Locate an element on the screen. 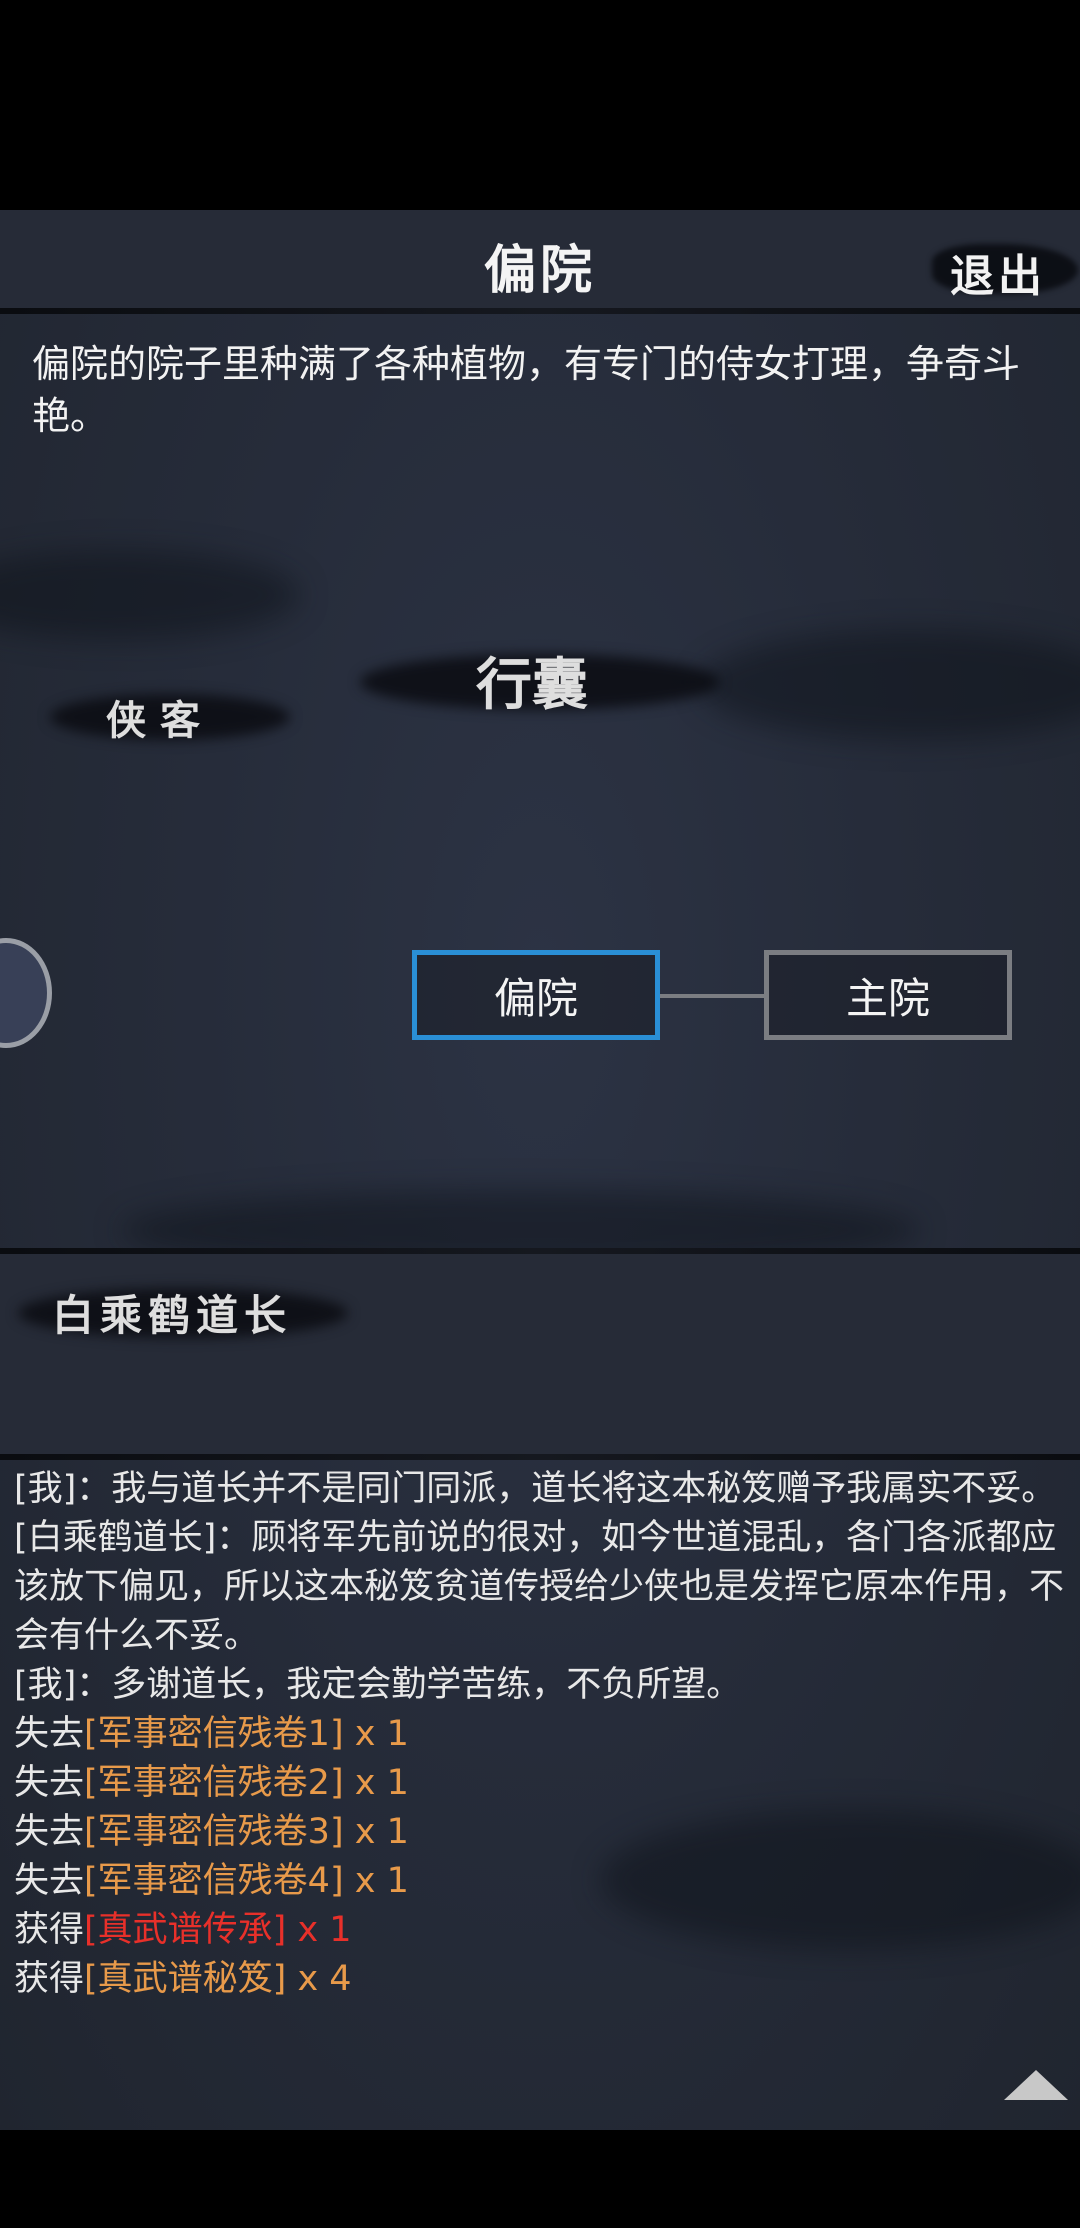 The image size is (1080, 2228). exit-button: 退出 is located at coordinates (1005, 271).